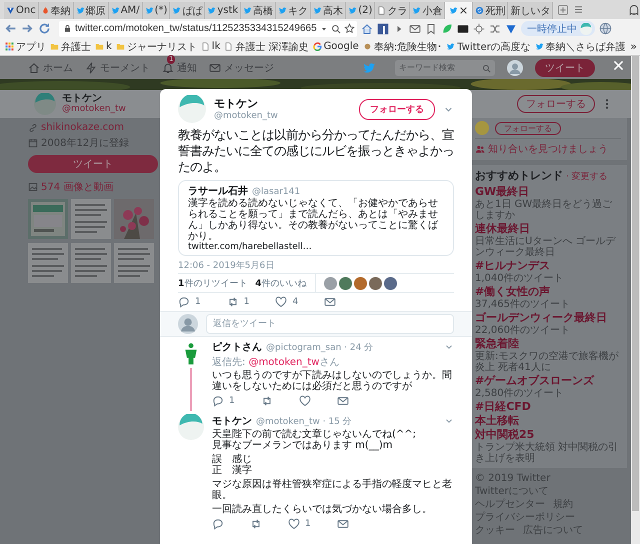  What do you see at coordinates (103, 46) in the screenshot?
I see `bookmark: k` at bounding box center [103, 46].